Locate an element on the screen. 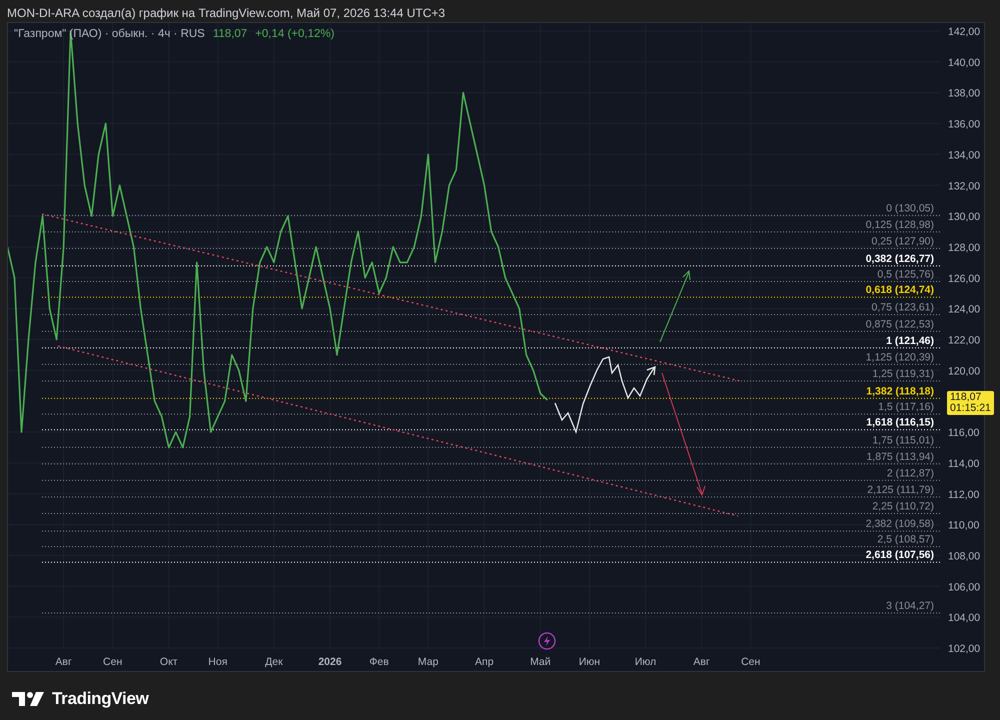 The height and width of the screenshot is (720, 1000). price-axis-label: 138,00 is located at coordinates (964, 94).